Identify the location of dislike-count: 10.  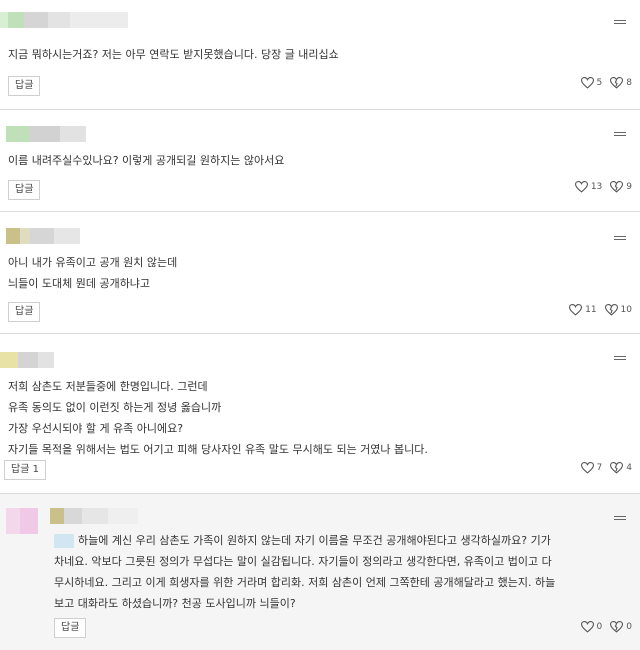
(626, 310).